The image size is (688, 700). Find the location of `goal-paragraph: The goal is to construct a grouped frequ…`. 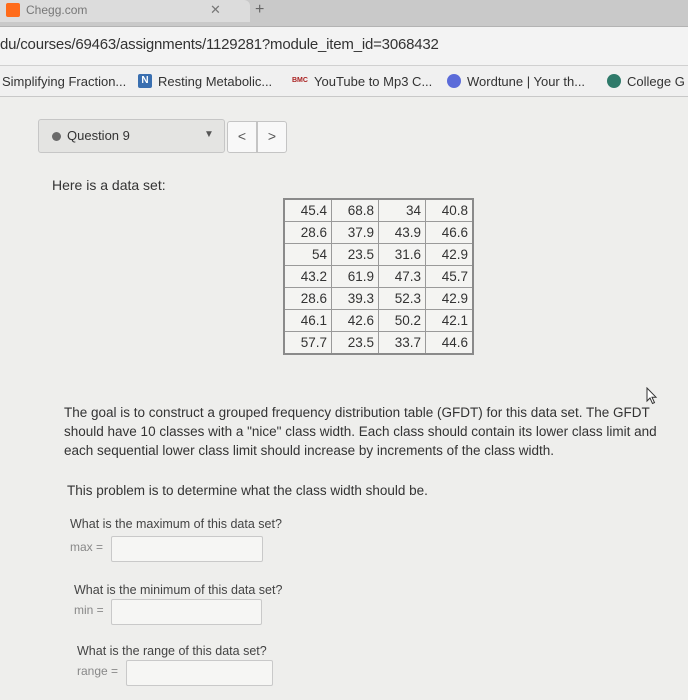

goal-paragraph: The goal is to construct a grouped frequ… is located at coordinates (360, 431).